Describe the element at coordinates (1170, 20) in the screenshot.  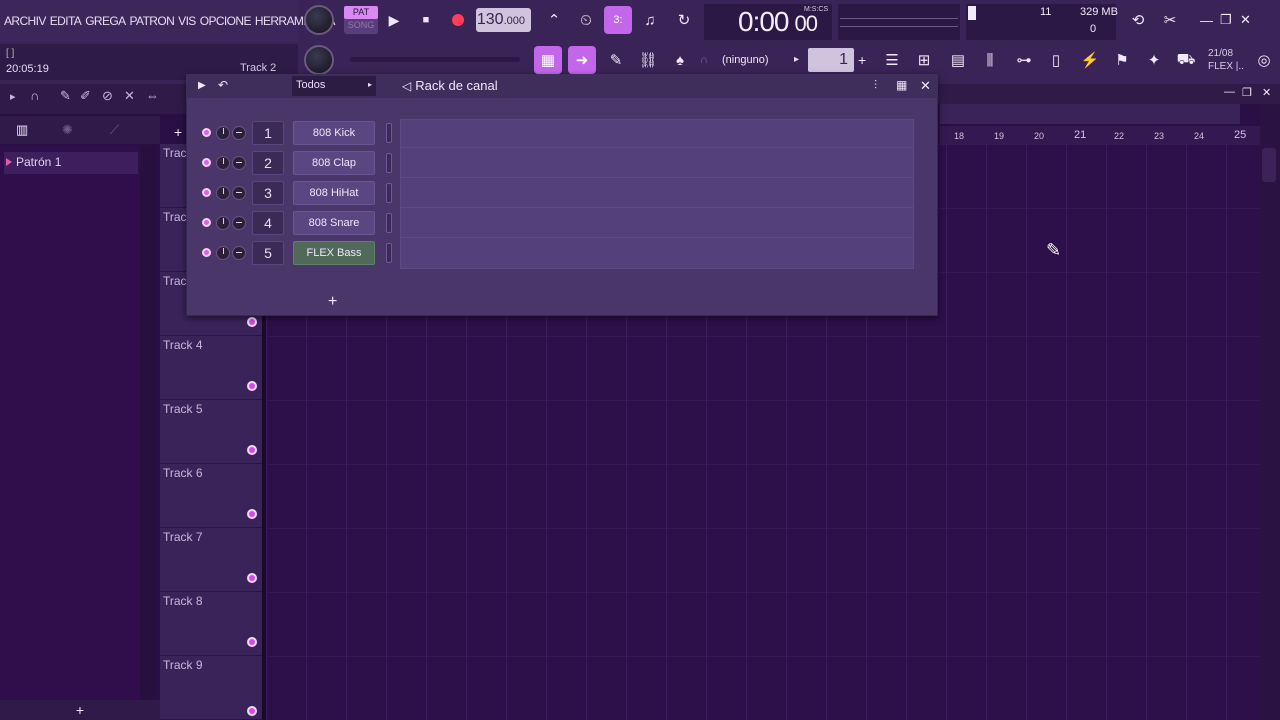
I see `tools-icon: ✂` at that location.